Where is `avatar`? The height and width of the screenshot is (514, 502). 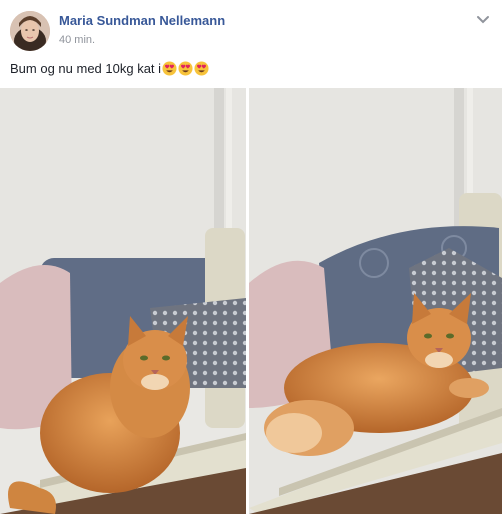 avatar is located at coordinates (30, 31).